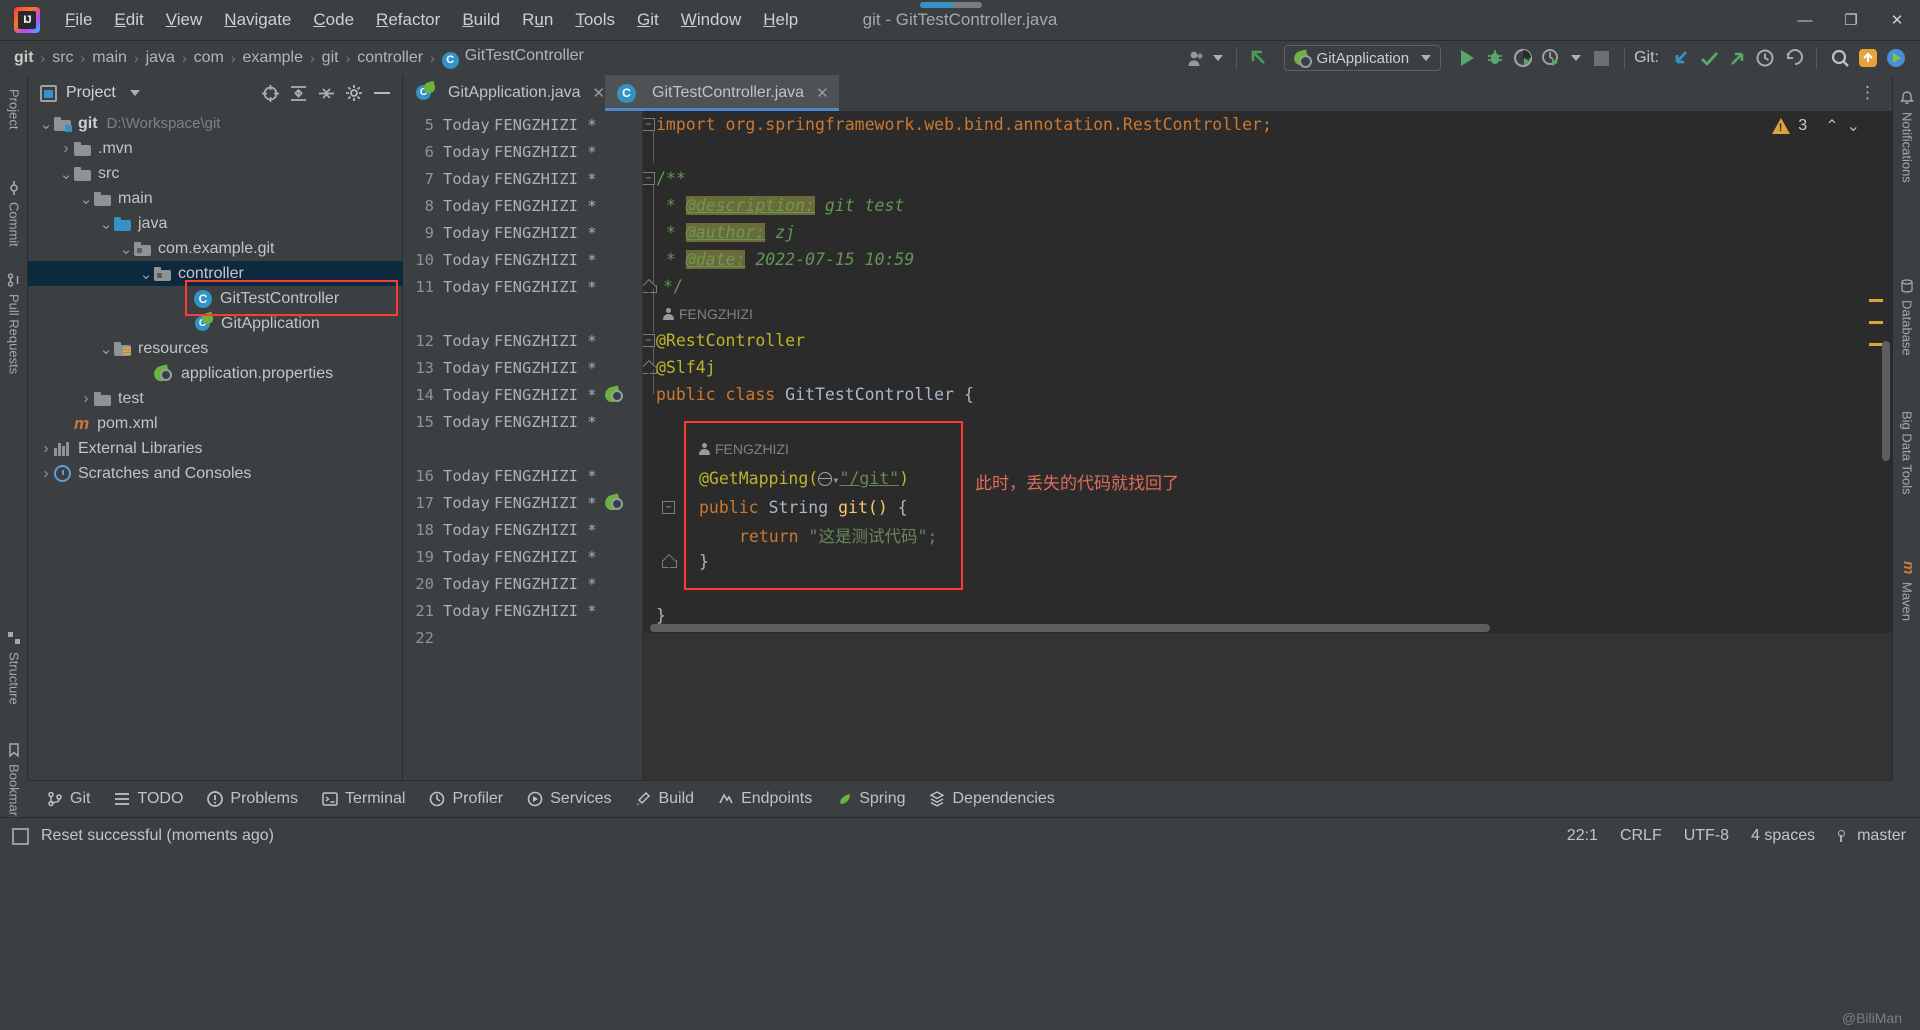  What do you see at coordinates (1783, 836) in the screenshot?
I see `indent-setting: 4 spaces` at bounding box center [1783, 836].